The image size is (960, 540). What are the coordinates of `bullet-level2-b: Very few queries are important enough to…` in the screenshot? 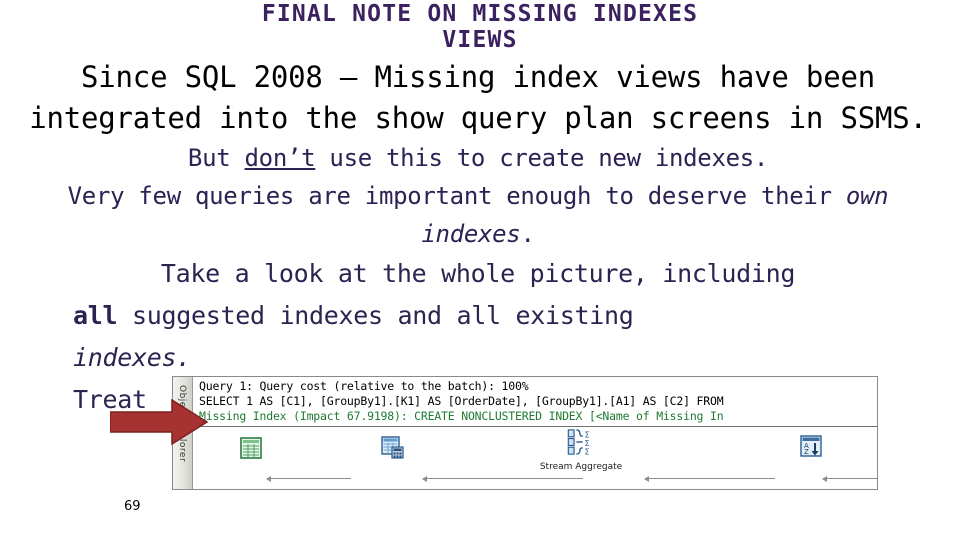 It's located at (478, 215).